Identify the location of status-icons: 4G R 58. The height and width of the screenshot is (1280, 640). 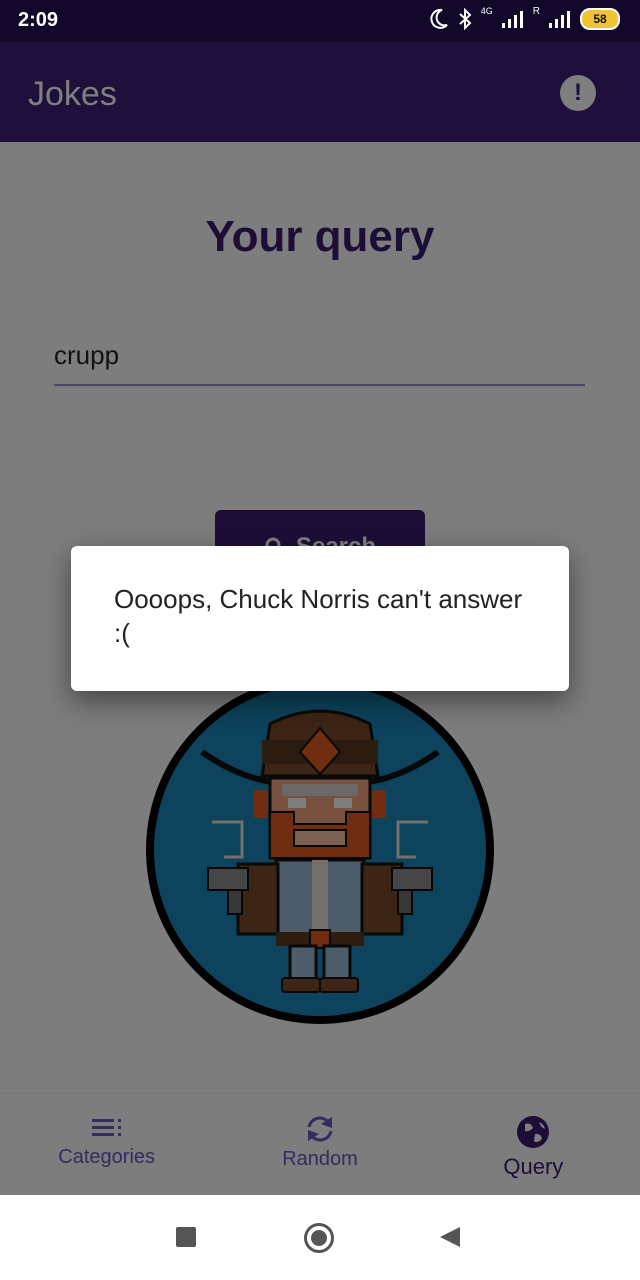
(524, 17).